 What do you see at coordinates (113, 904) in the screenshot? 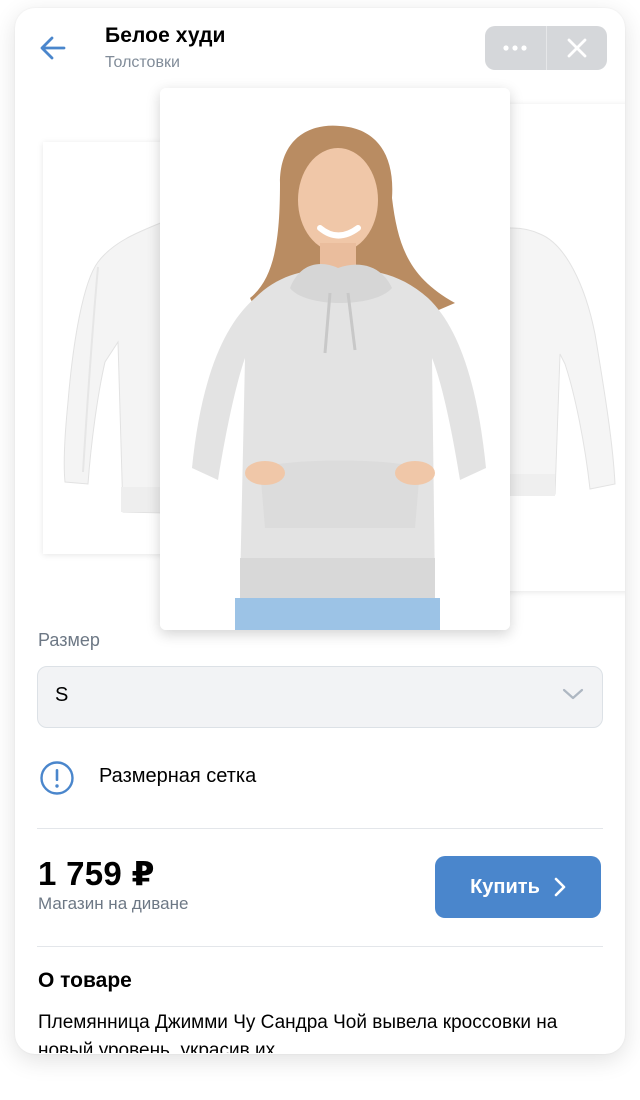
I see `store-name: Магазин на диване` at bounding box center [113, 904].